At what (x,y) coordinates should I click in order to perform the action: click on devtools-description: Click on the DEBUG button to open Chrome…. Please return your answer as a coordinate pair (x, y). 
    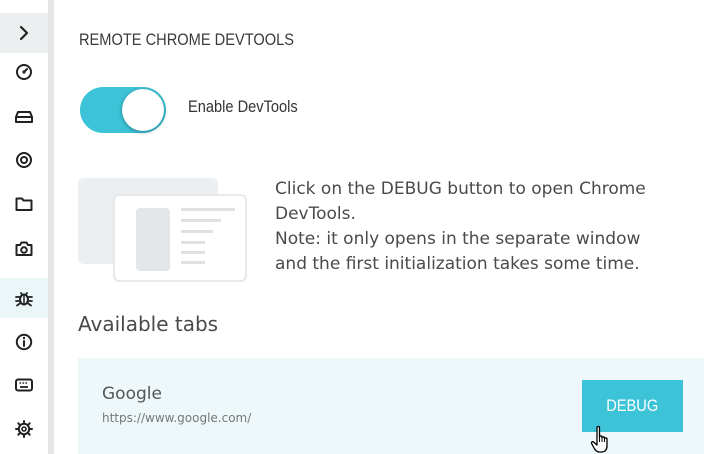
    Looking at the image, I should click on (495, 227).